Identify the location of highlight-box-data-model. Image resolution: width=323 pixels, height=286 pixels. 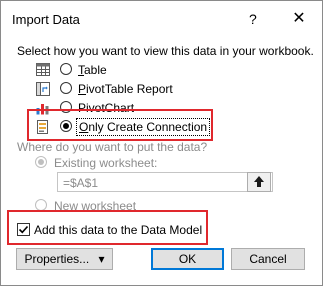
(107, 227).